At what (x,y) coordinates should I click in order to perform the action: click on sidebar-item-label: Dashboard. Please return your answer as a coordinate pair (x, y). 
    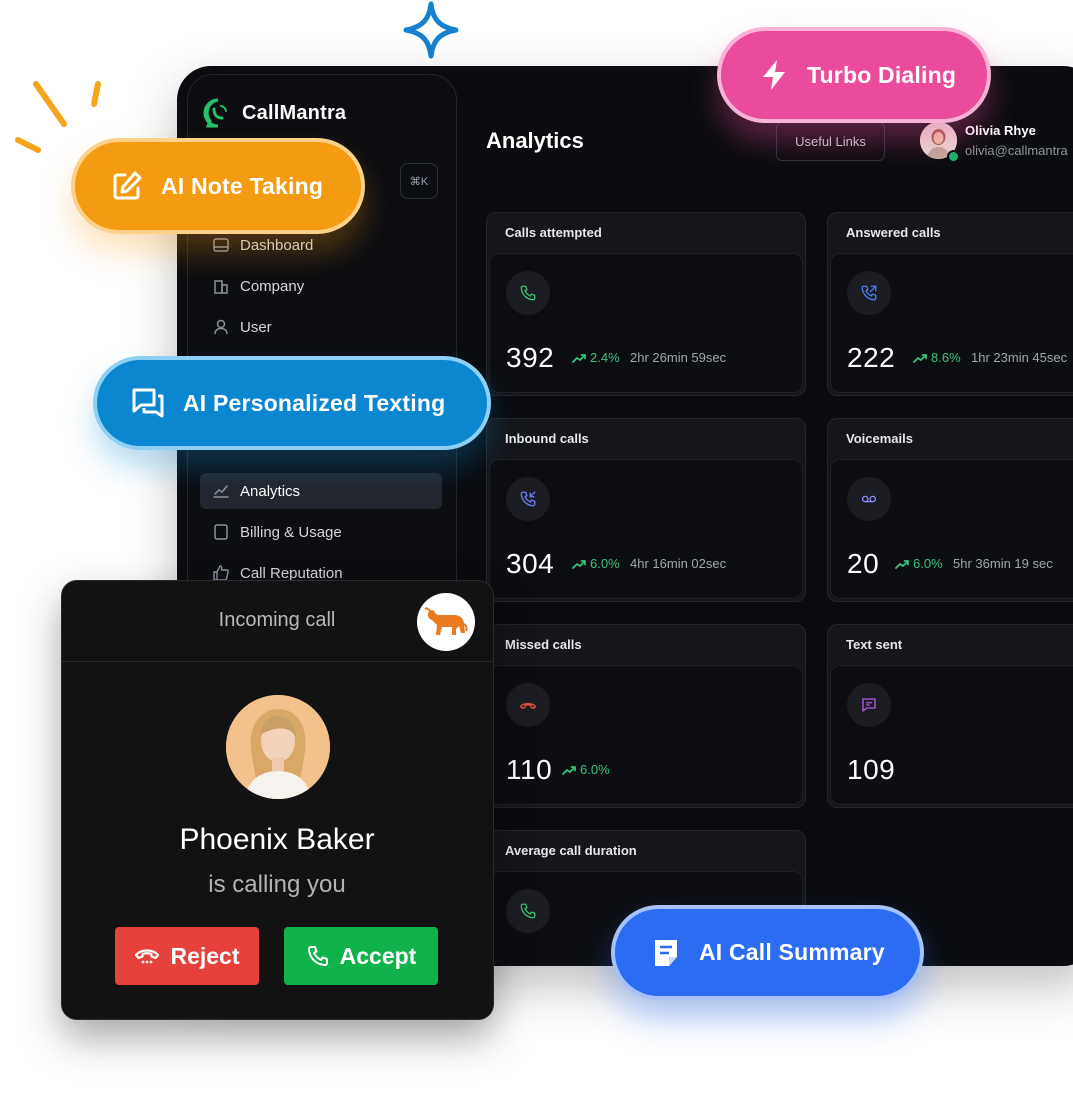
    Looking at the image, I should click on (277, 245).